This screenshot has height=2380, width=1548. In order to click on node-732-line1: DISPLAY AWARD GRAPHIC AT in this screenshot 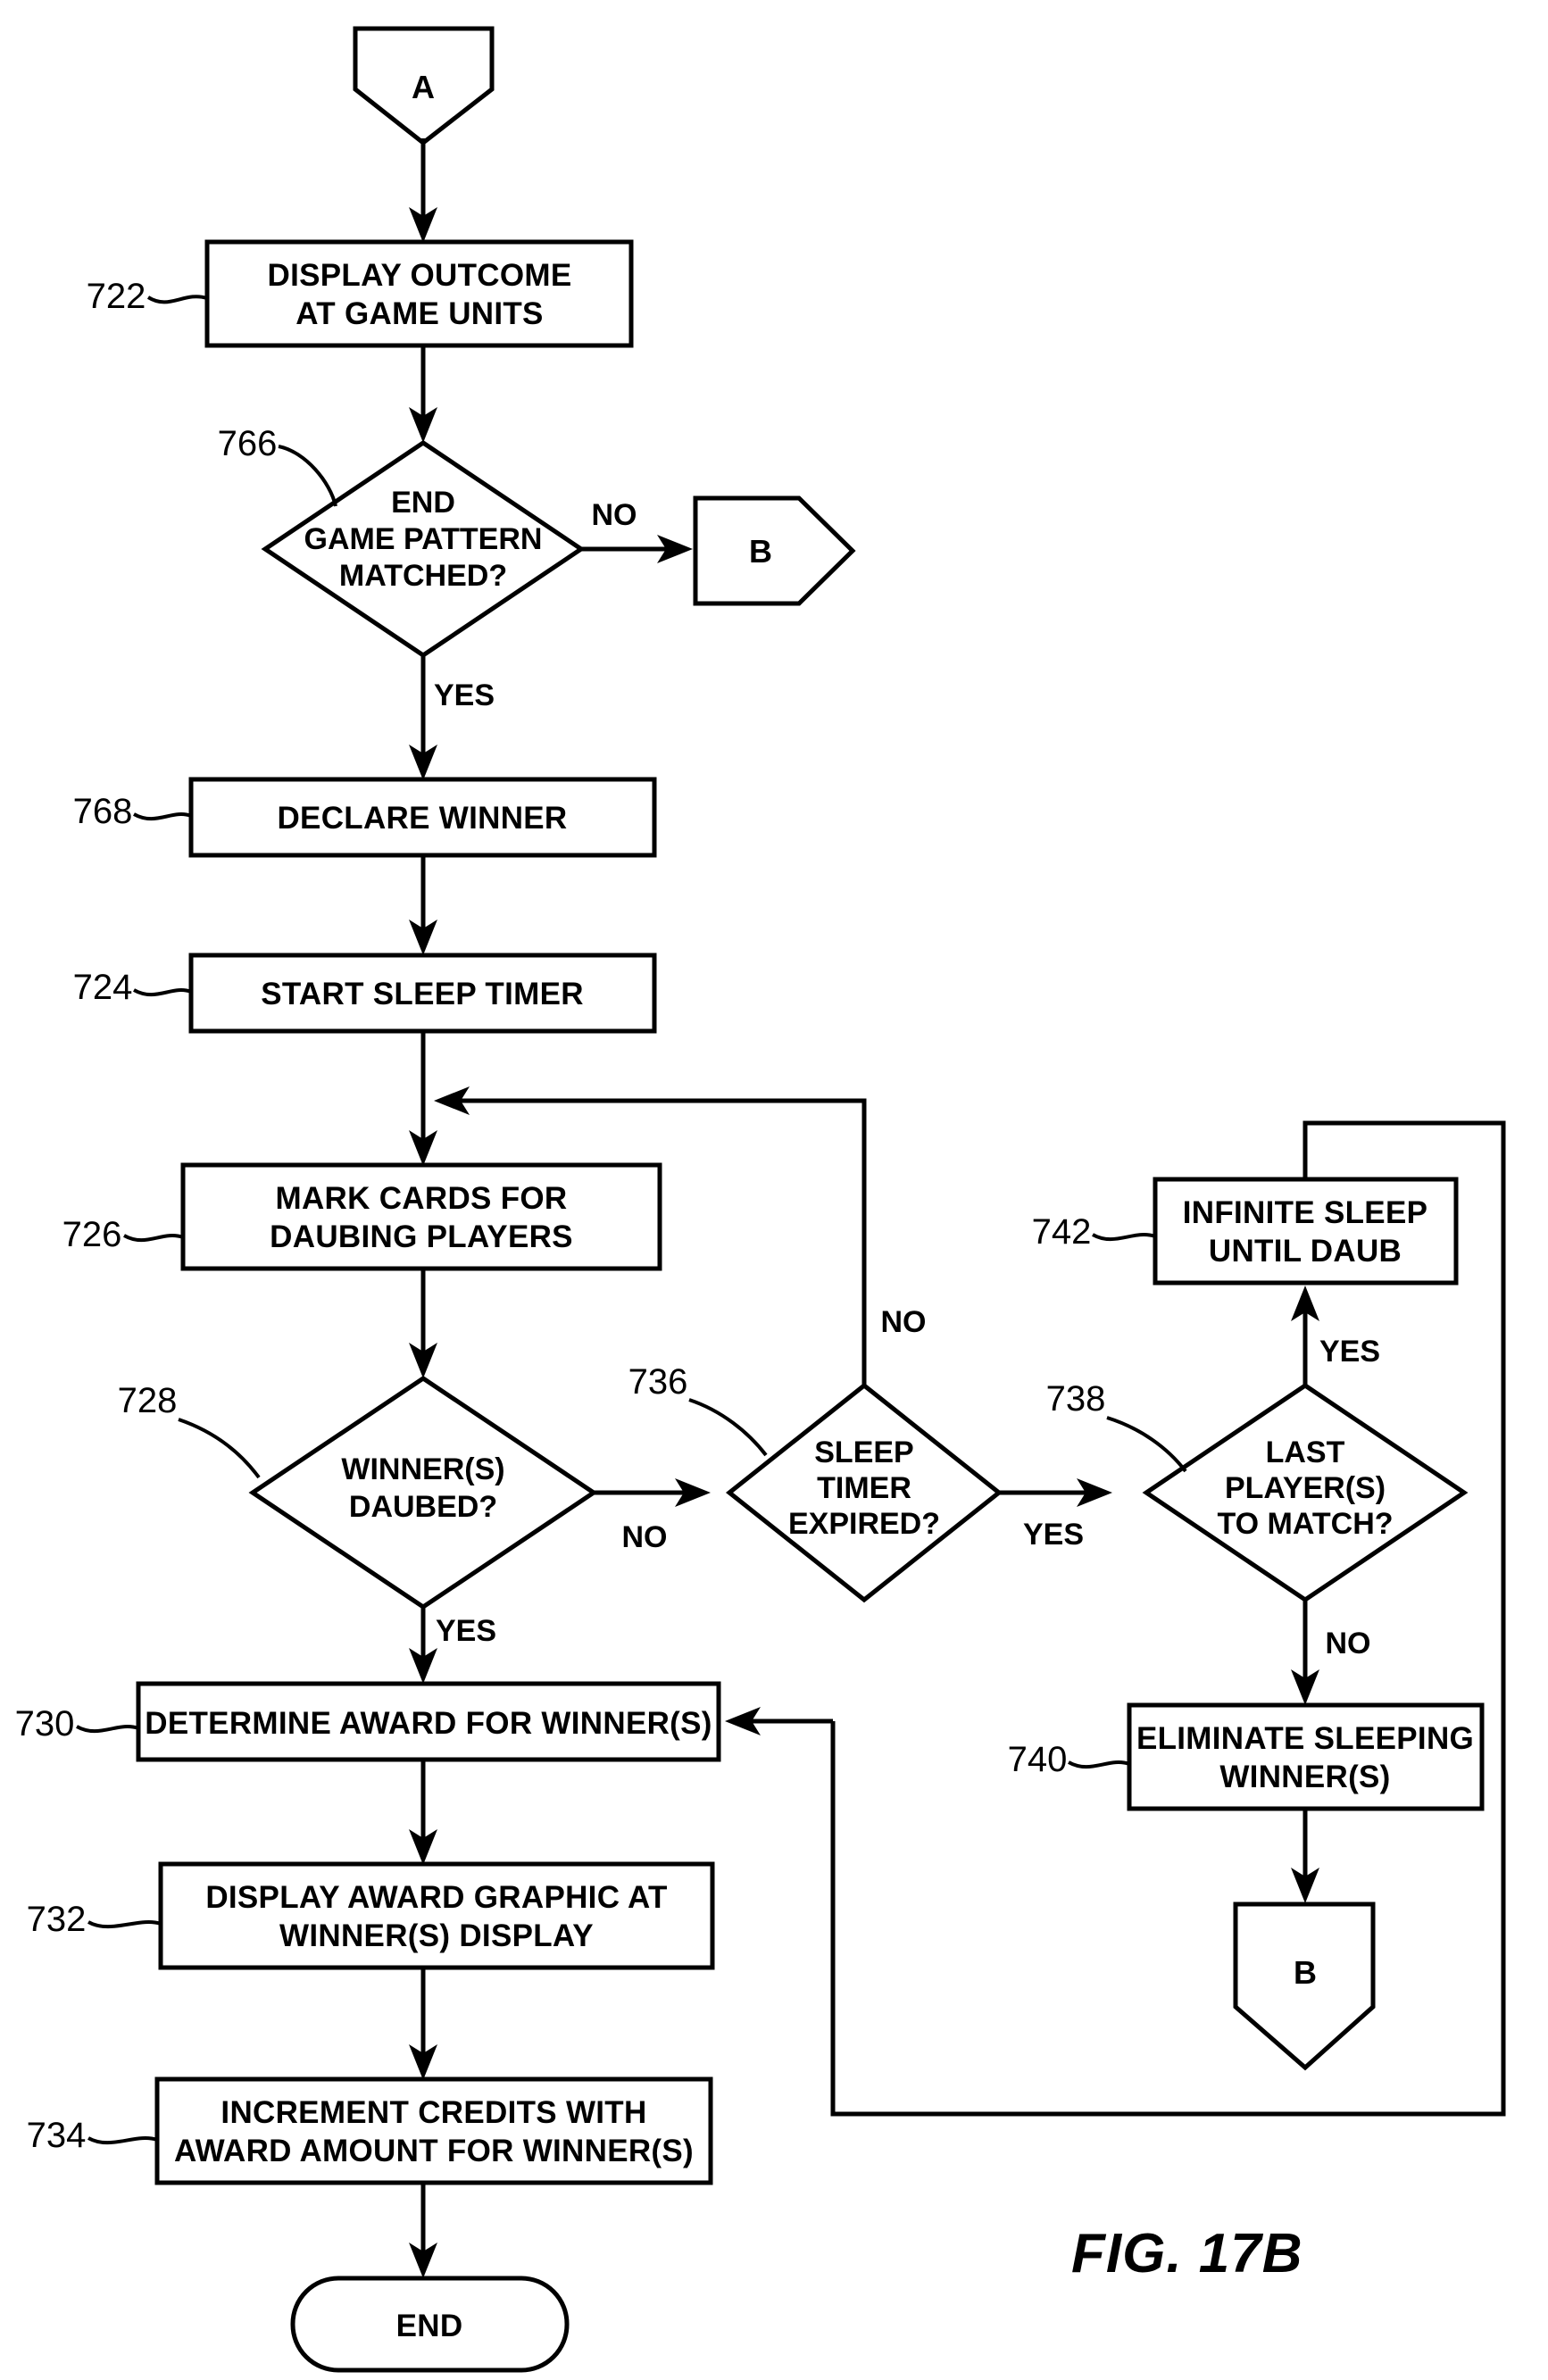, I will do `click(436, 1897)`.